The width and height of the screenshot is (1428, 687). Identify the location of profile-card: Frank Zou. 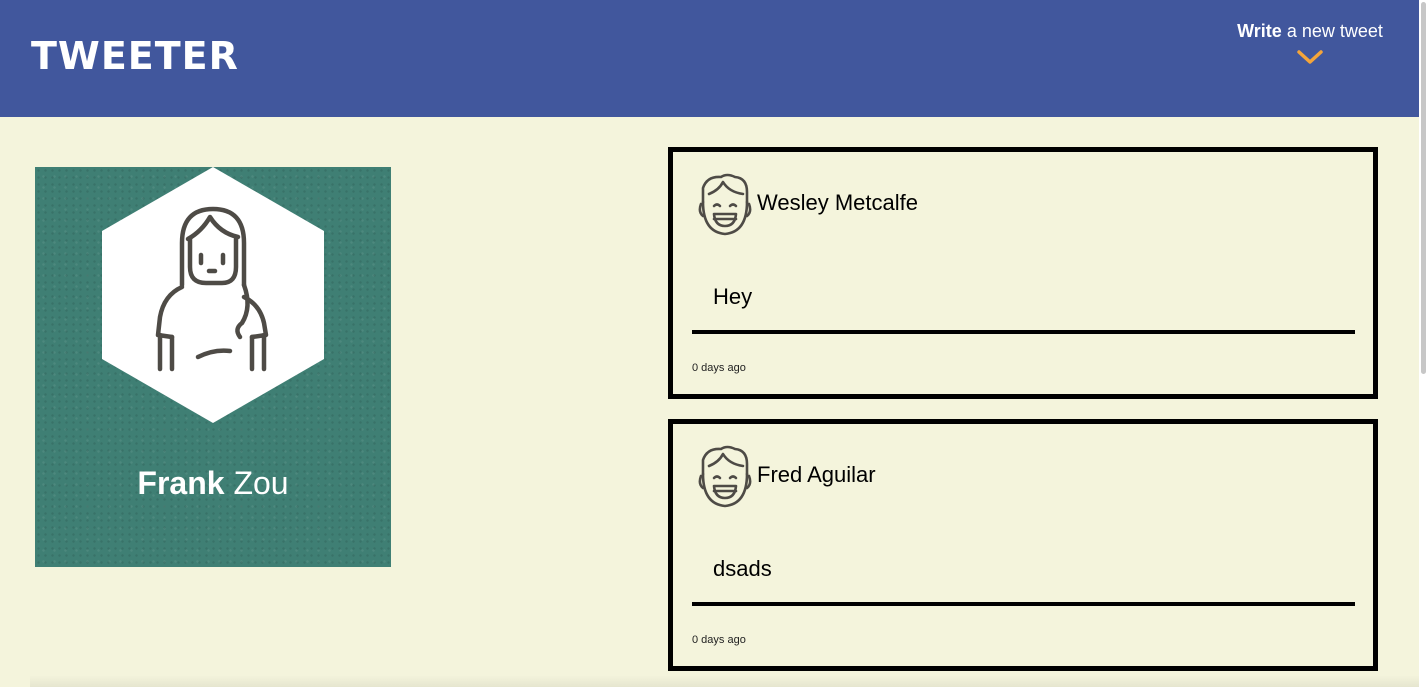
(213, 367).